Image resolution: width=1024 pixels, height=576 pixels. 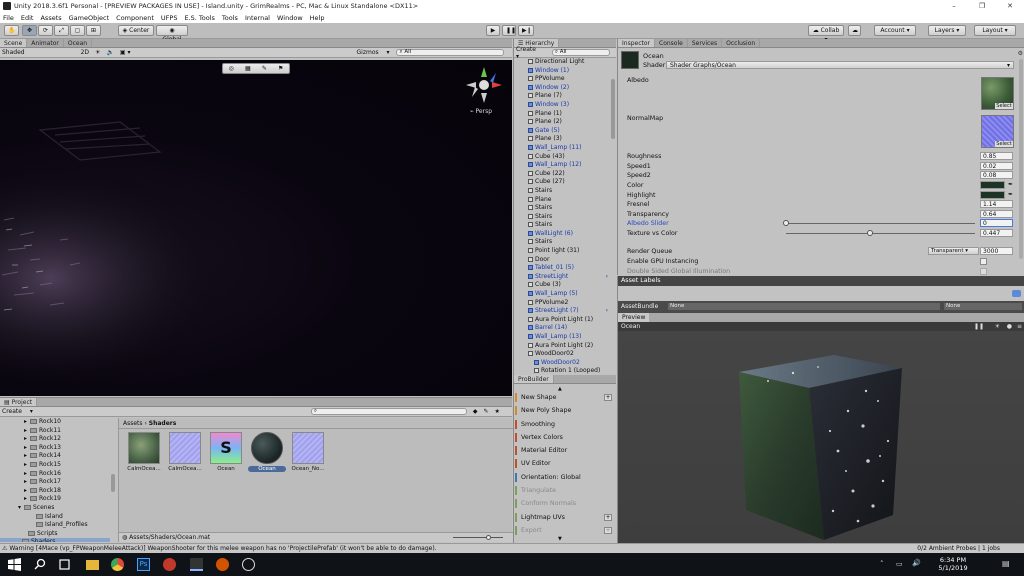 I want to click on hierarchy-item: Door, so click(x=572, y=260).